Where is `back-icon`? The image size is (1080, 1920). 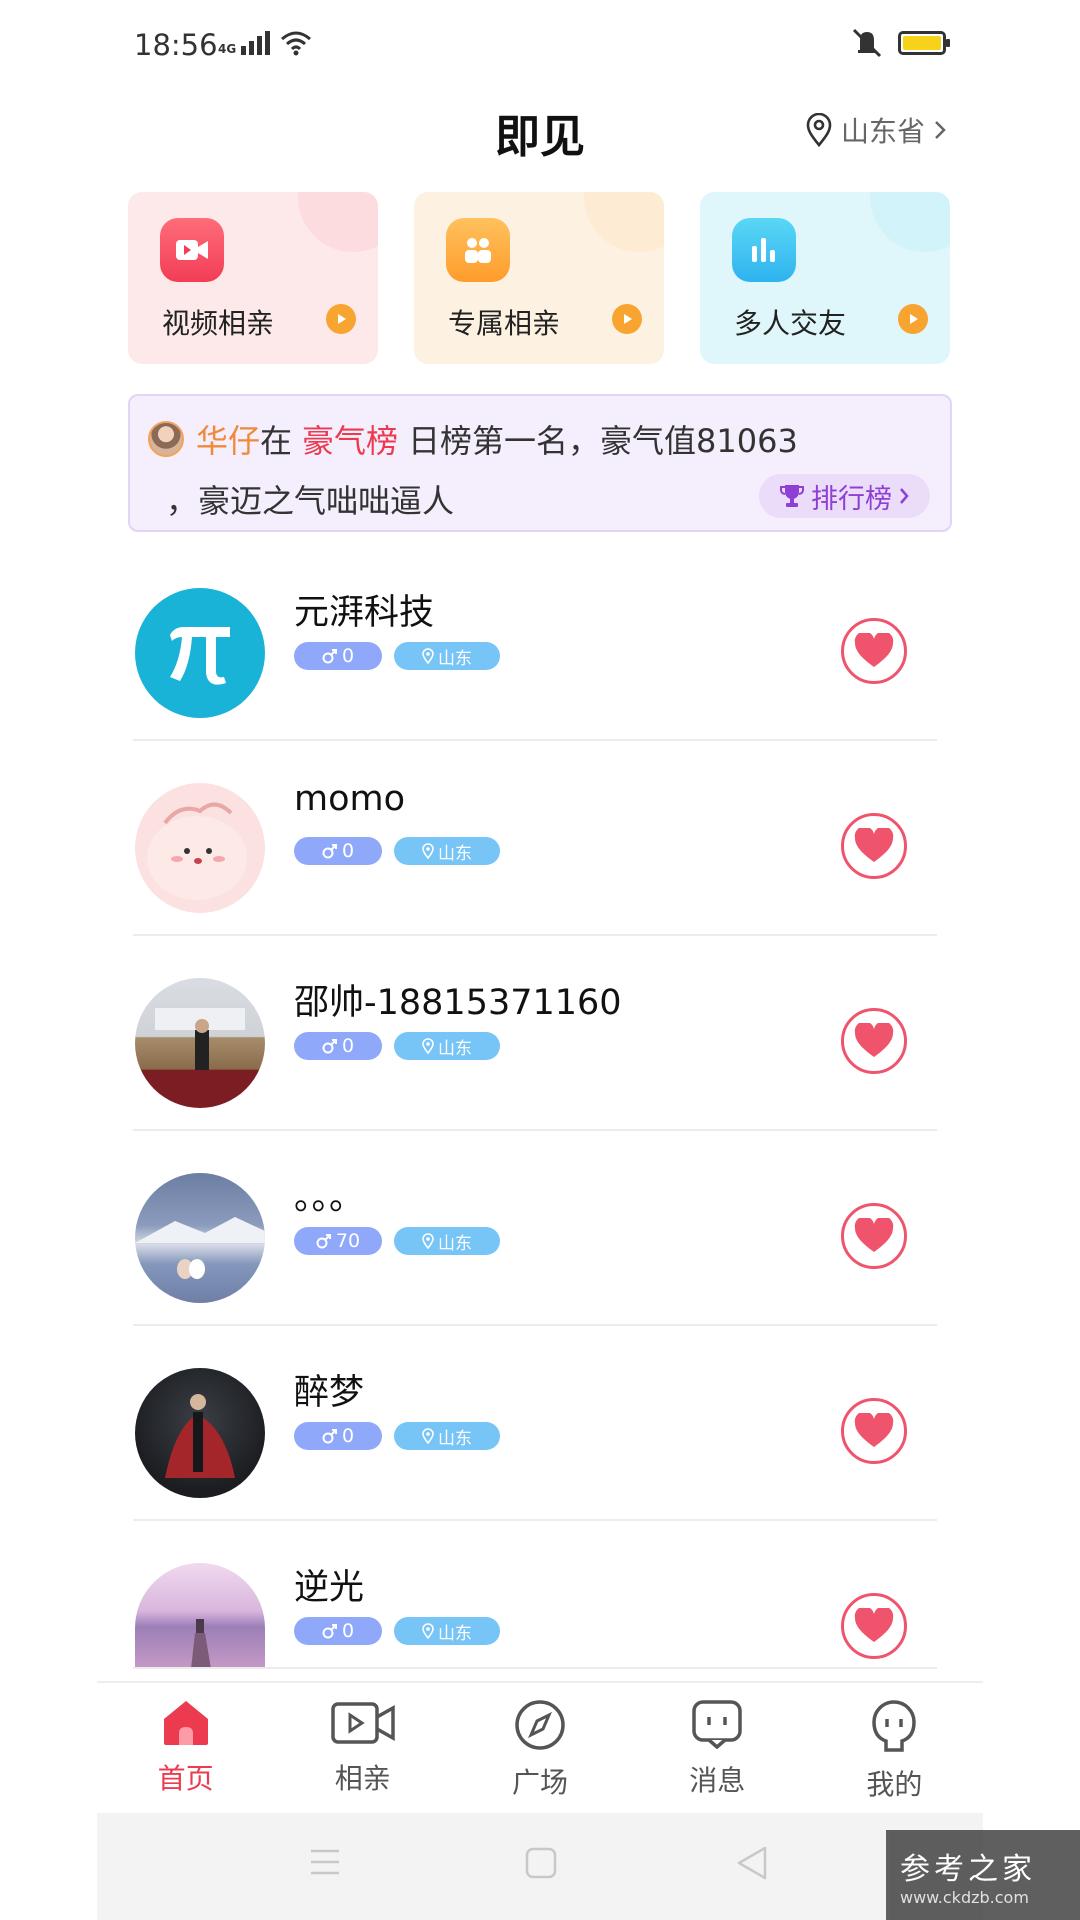 back-icon is located at coordinates (752, 1863).